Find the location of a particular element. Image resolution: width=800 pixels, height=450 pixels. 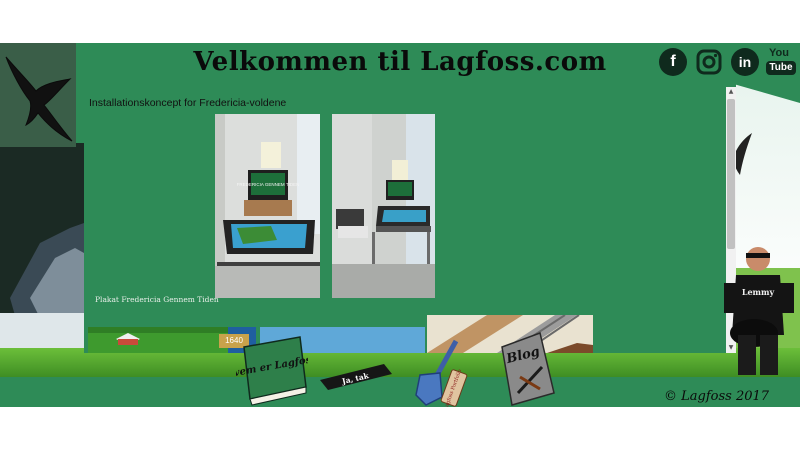

instagram-link is located at coordinates (709, 62).